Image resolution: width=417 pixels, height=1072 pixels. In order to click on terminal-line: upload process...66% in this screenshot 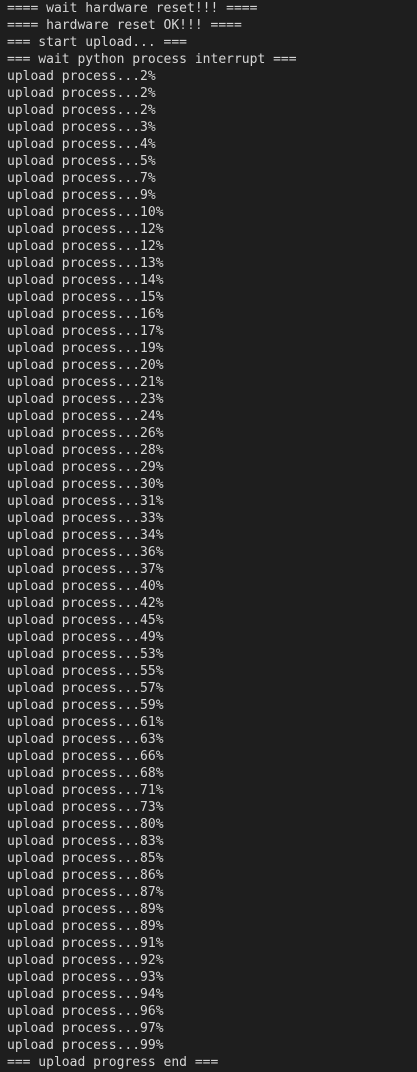, I will do `click(85, 756)`.